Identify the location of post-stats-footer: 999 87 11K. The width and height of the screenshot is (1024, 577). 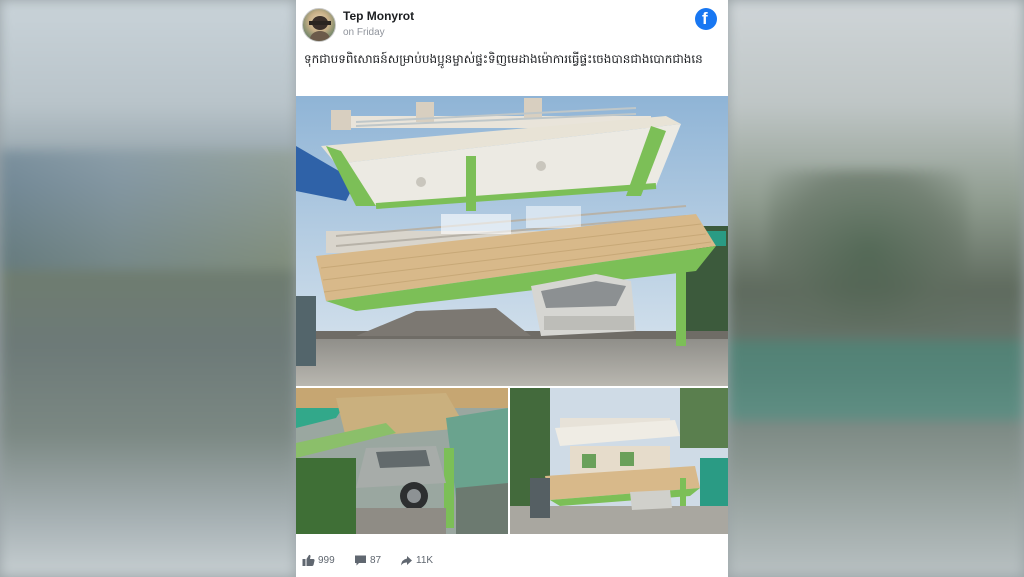
(512, 558).